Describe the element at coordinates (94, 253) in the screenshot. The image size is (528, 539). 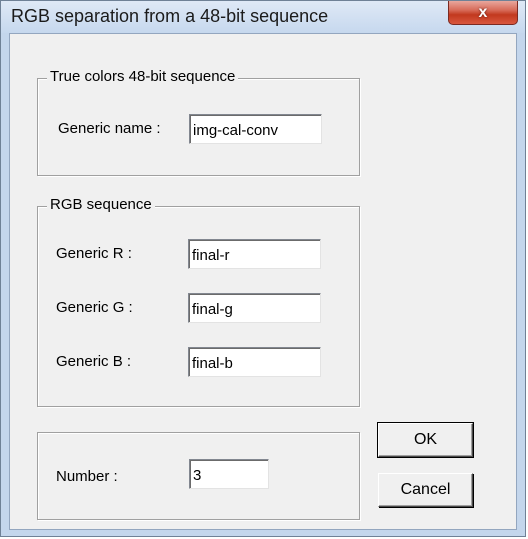
I see `generic-r-label: Generic R :` at that location.